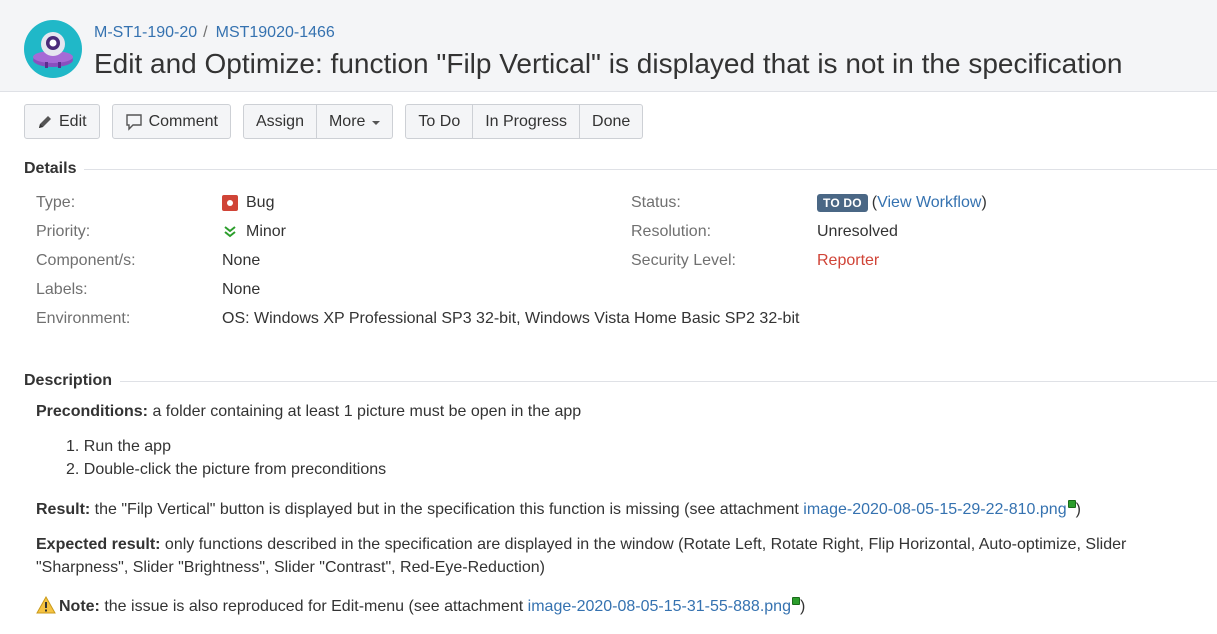 The width and height of the screenshot is (1217, 634). I want to click on environment-label: Environment:, so click(83, 318).